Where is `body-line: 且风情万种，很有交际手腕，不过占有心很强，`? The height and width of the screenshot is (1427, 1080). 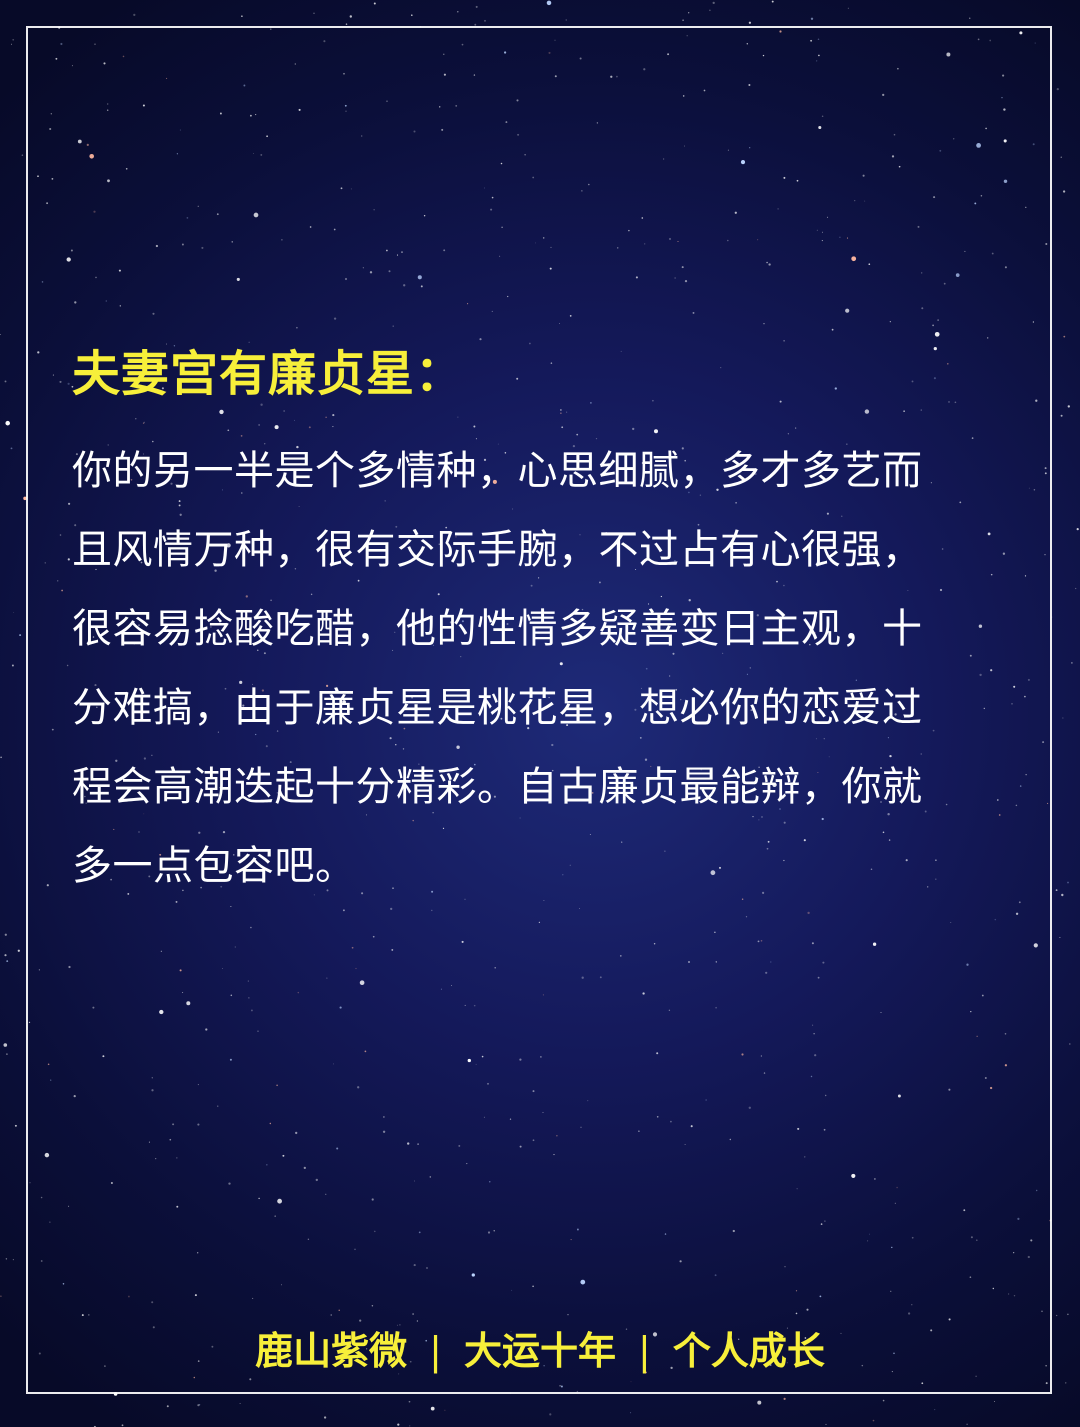
body-line: 且风情万种，很有交际手腕，不过占有心很强， is located at coordinates (497, 550).